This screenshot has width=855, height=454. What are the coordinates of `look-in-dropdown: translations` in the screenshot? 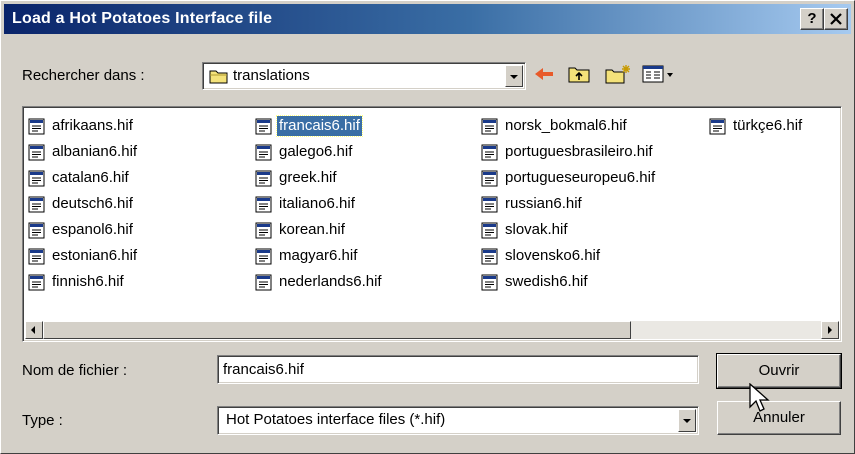 It's located at (364, 76).